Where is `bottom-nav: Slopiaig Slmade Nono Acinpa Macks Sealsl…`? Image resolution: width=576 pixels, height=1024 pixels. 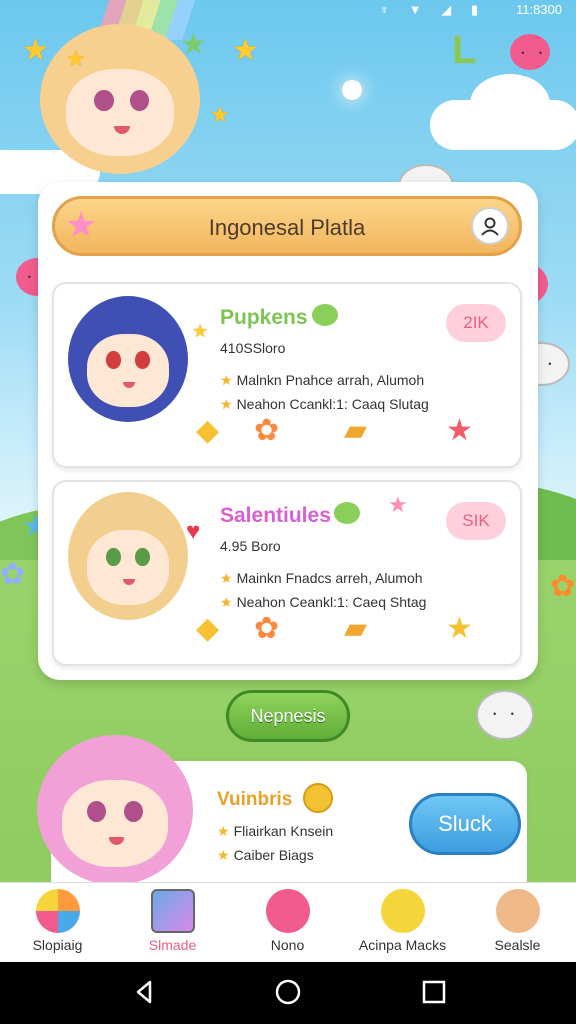 bottom-nav: Slopiaig Slmade Nono Acinpa Macks Sealsl… is located at coordinates (288, 922).